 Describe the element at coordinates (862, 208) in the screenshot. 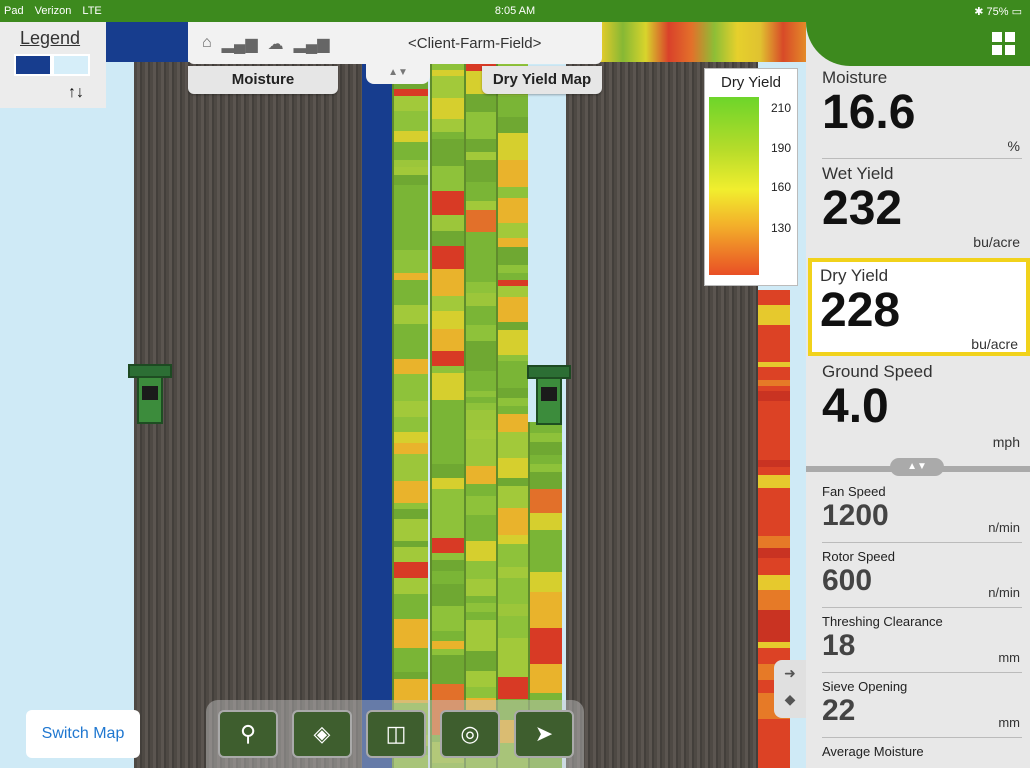

I see `metric-value: 232` at that location.